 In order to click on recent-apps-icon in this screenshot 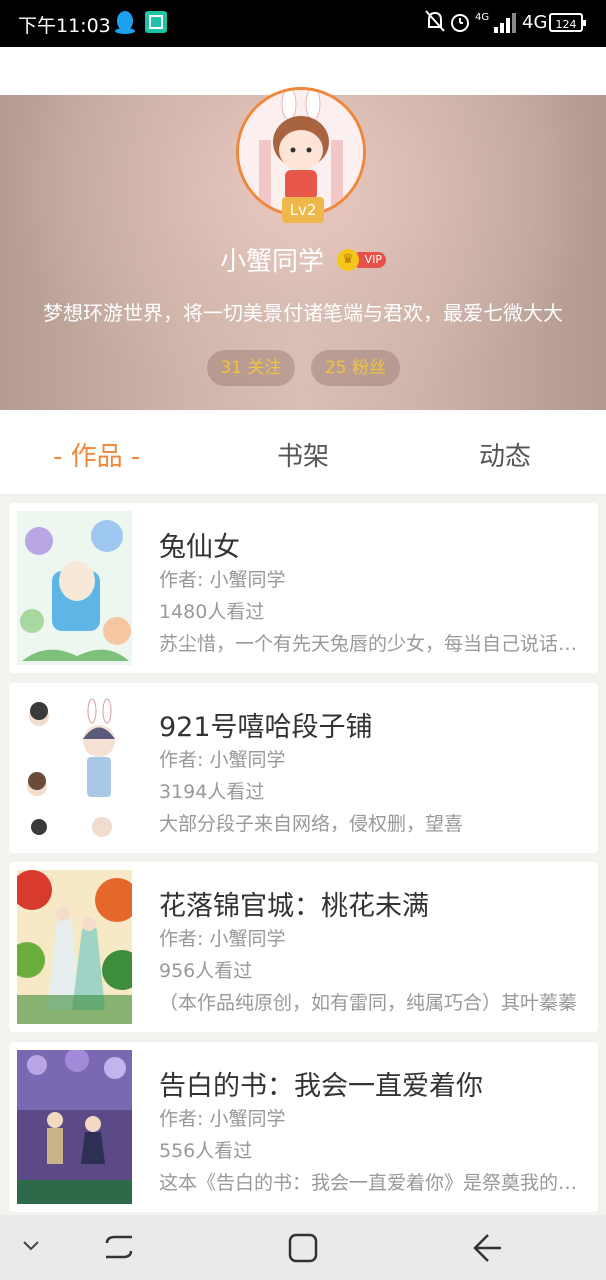, I will do `click(119, 1247)`.